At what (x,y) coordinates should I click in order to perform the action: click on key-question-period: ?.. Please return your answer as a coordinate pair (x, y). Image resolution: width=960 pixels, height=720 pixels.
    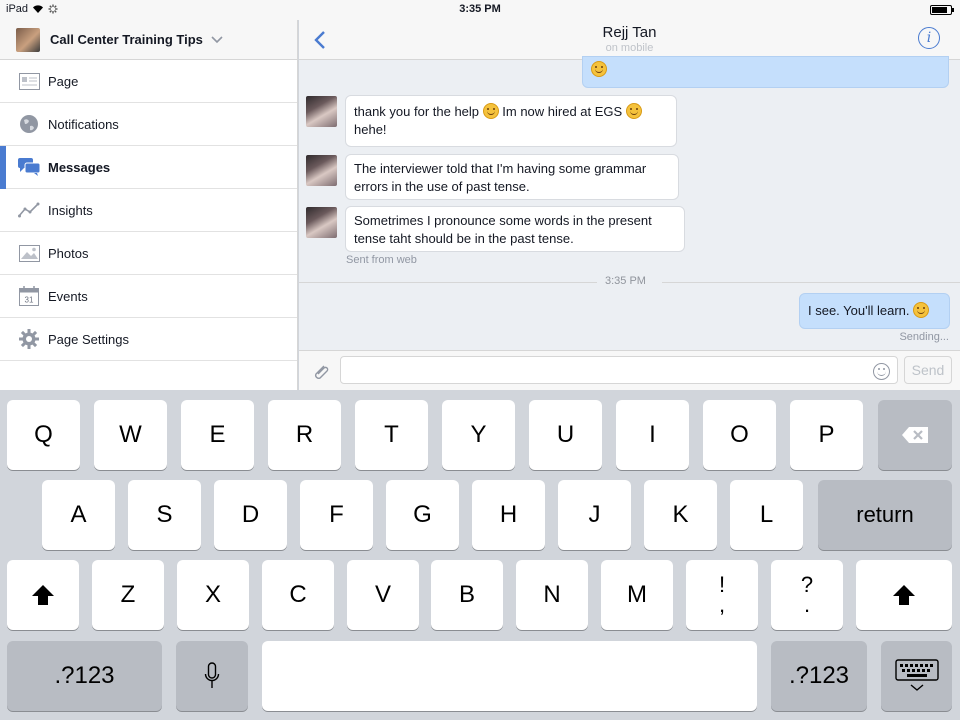
    Looking at the image, I should click on (807, 595).